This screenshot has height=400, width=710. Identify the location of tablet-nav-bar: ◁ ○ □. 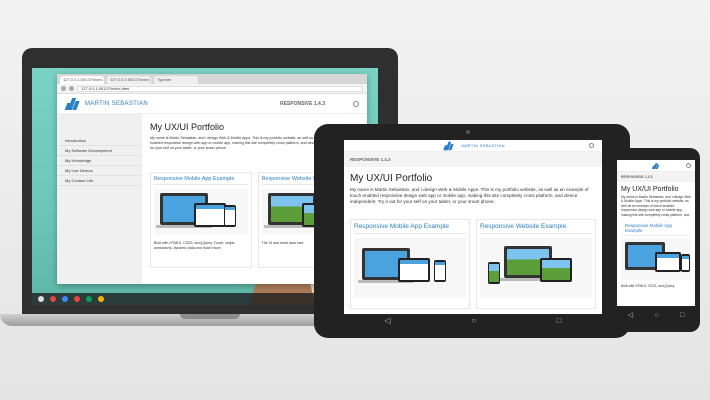
(473, 321).